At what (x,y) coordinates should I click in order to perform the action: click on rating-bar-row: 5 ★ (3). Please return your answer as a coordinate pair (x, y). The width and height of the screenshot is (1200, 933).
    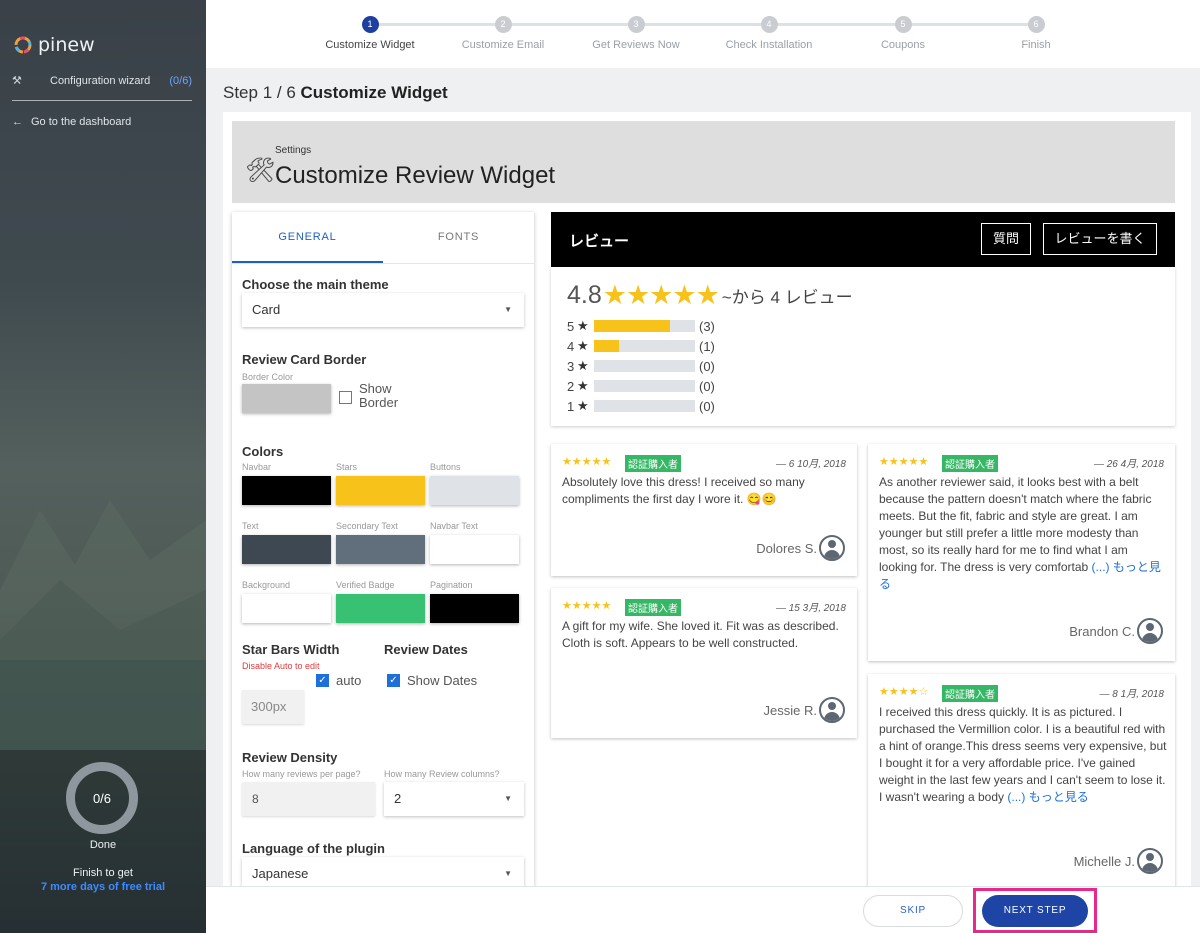
    Looking at the image, I should click on (641, 326).